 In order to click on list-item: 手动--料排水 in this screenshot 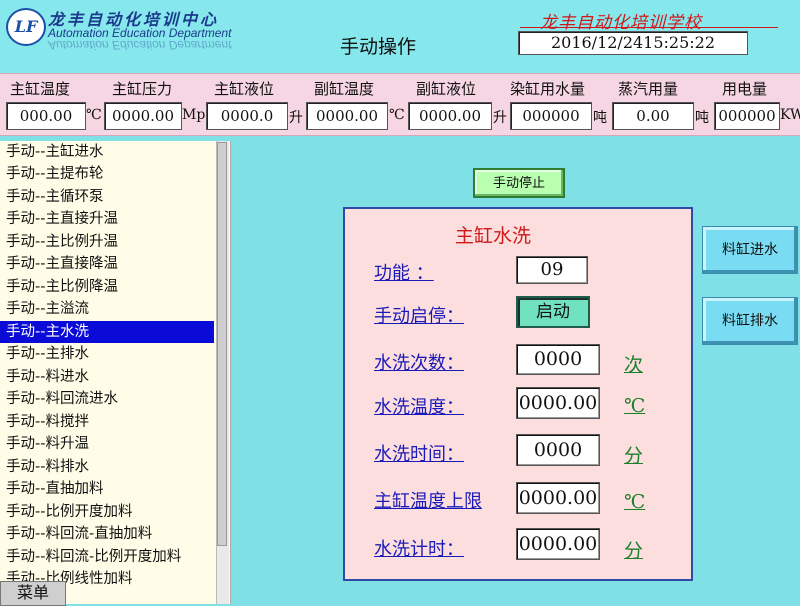, I will do `click(107, 467)`.